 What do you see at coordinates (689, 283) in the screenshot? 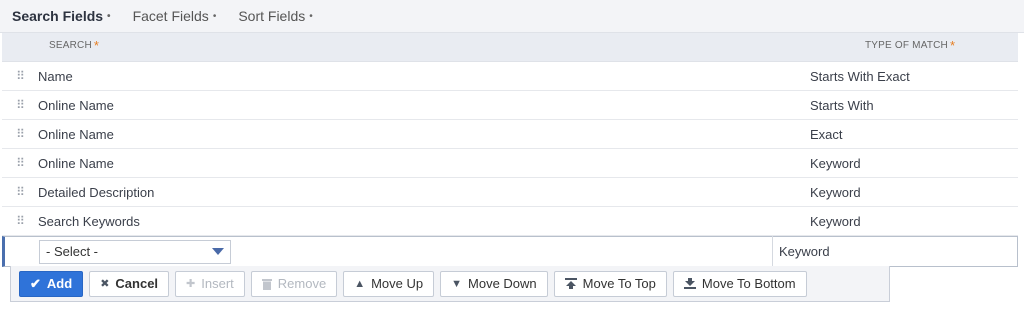
I see `move-to-bottom-icon` at bounding box center [689, 283].